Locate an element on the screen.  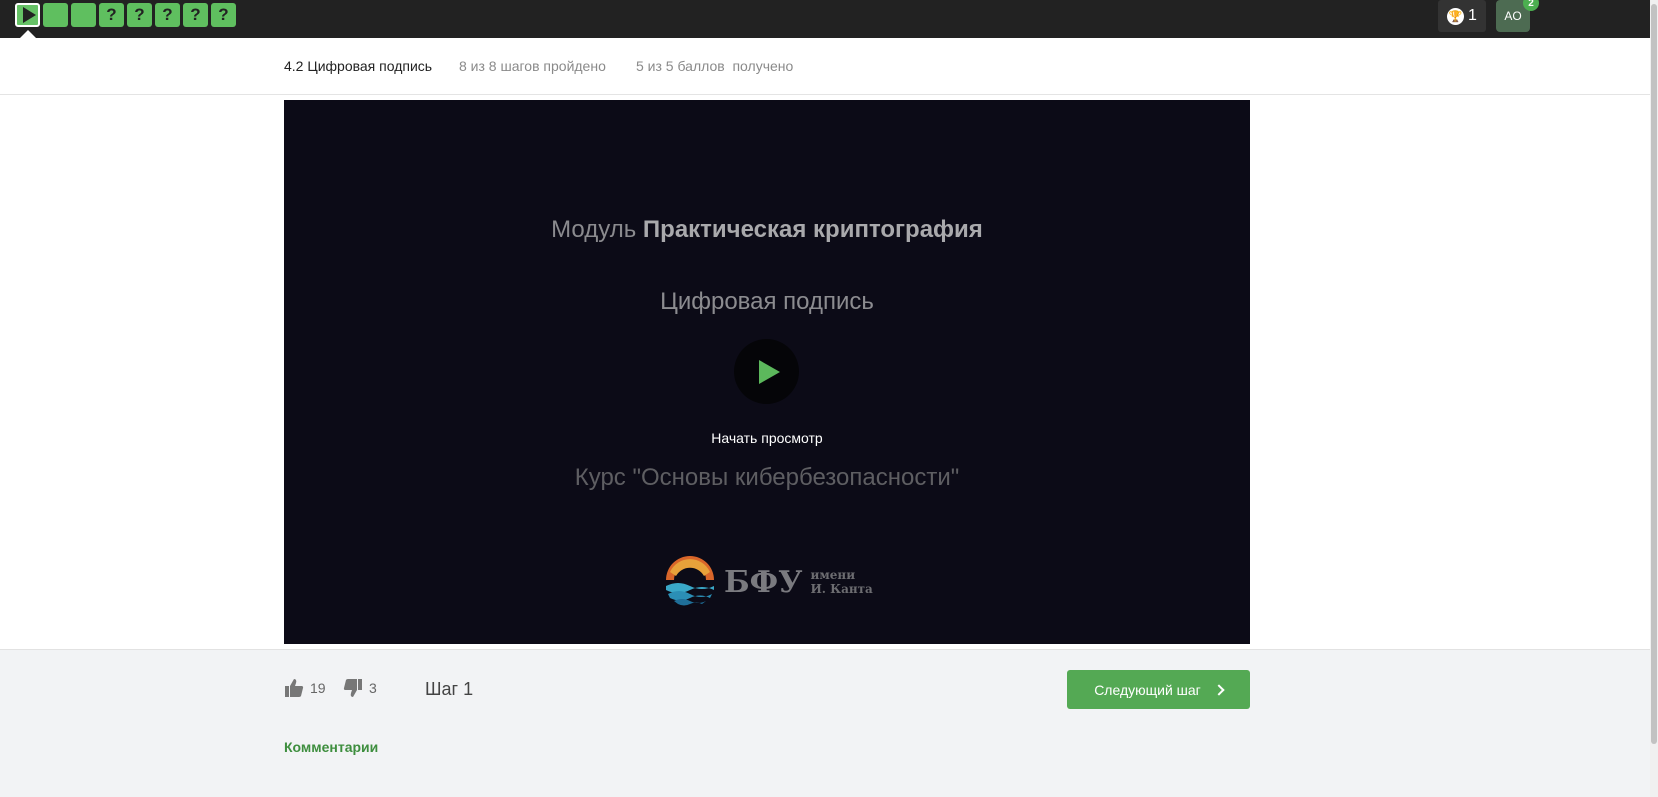
lesson-title: 4.2 Цифровая подпись is located at coordinates (358, 66).